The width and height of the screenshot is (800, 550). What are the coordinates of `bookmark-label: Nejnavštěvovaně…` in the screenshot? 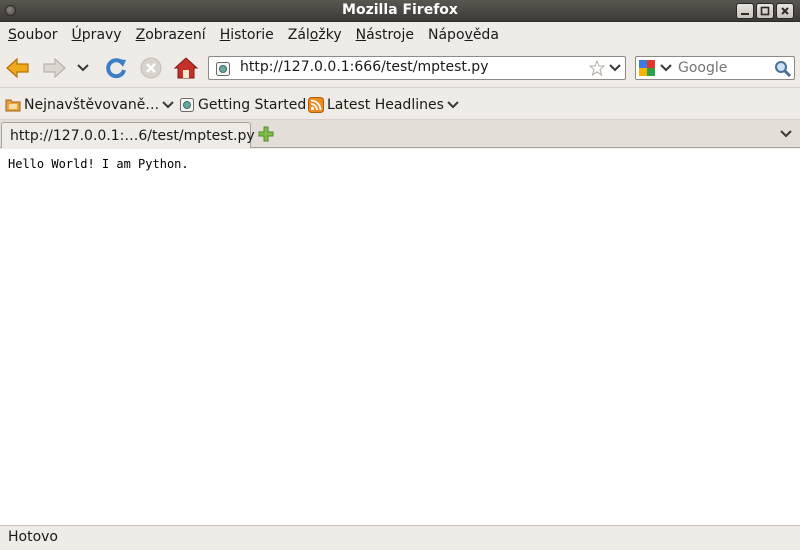 It's located at (92, 105).